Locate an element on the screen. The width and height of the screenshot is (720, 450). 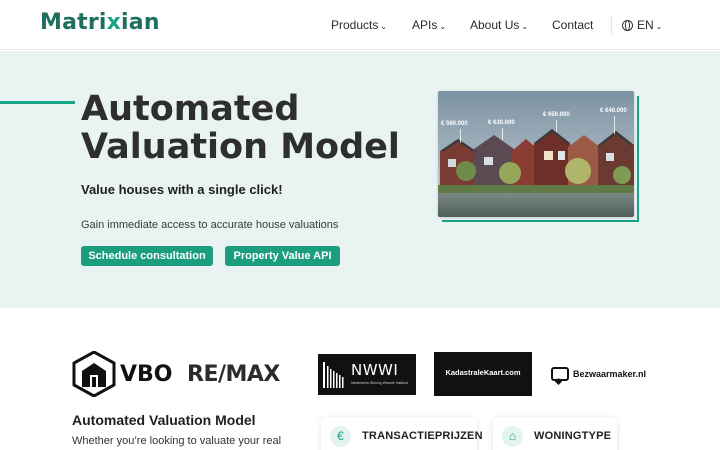
nwwi-logo-subtext: Nederlands Woning Waarde Instituut is located at coordinates (380, 383).